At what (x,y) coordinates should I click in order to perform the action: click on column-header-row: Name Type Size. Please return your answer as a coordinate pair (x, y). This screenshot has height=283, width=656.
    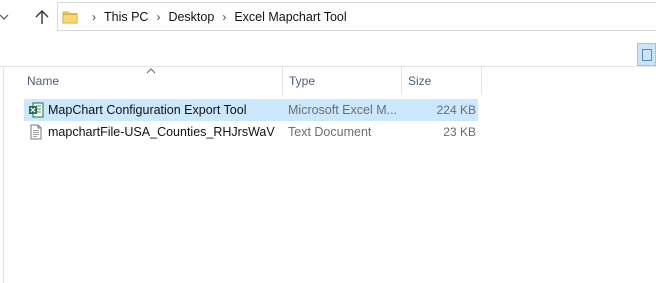
    Looking at the image, I should click on (328, 80).